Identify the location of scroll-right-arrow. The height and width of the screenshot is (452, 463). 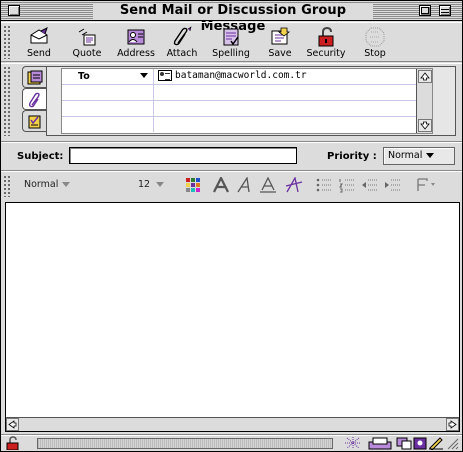
(452, 424).